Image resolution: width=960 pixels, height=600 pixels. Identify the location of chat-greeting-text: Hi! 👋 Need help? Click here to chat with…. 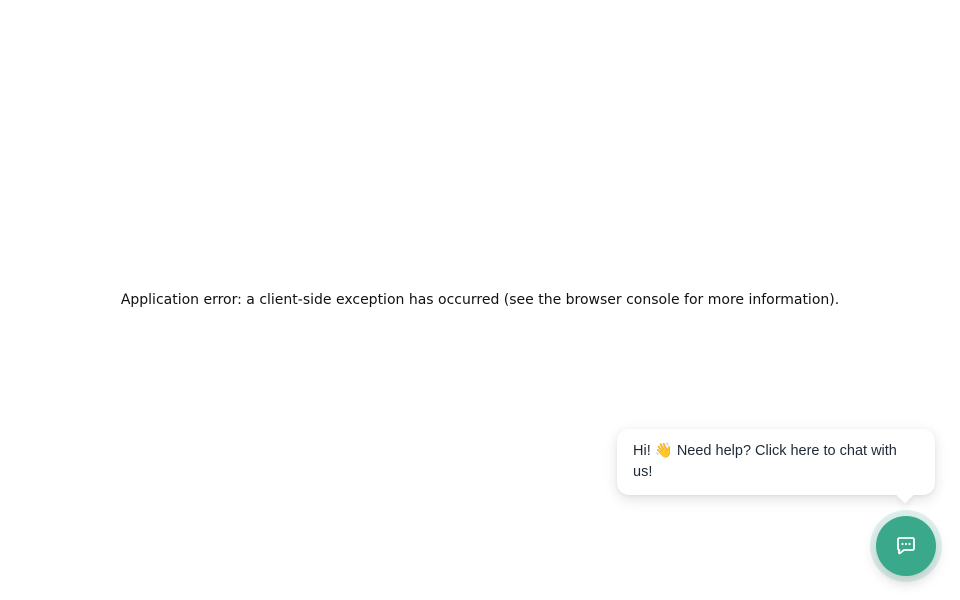
(765, 461).